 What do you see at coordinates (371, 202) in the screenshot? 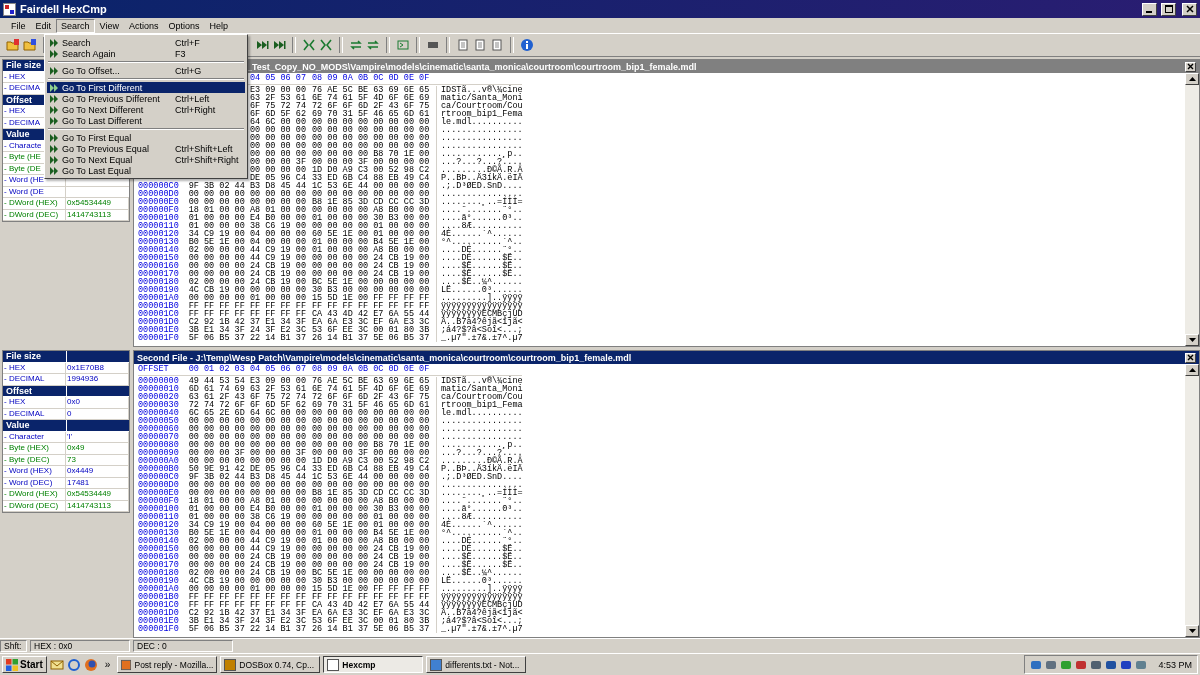
I see `hex-bytes: B8 1E 85 3D CD CC CC 3D` at bounding box center [371, 202].